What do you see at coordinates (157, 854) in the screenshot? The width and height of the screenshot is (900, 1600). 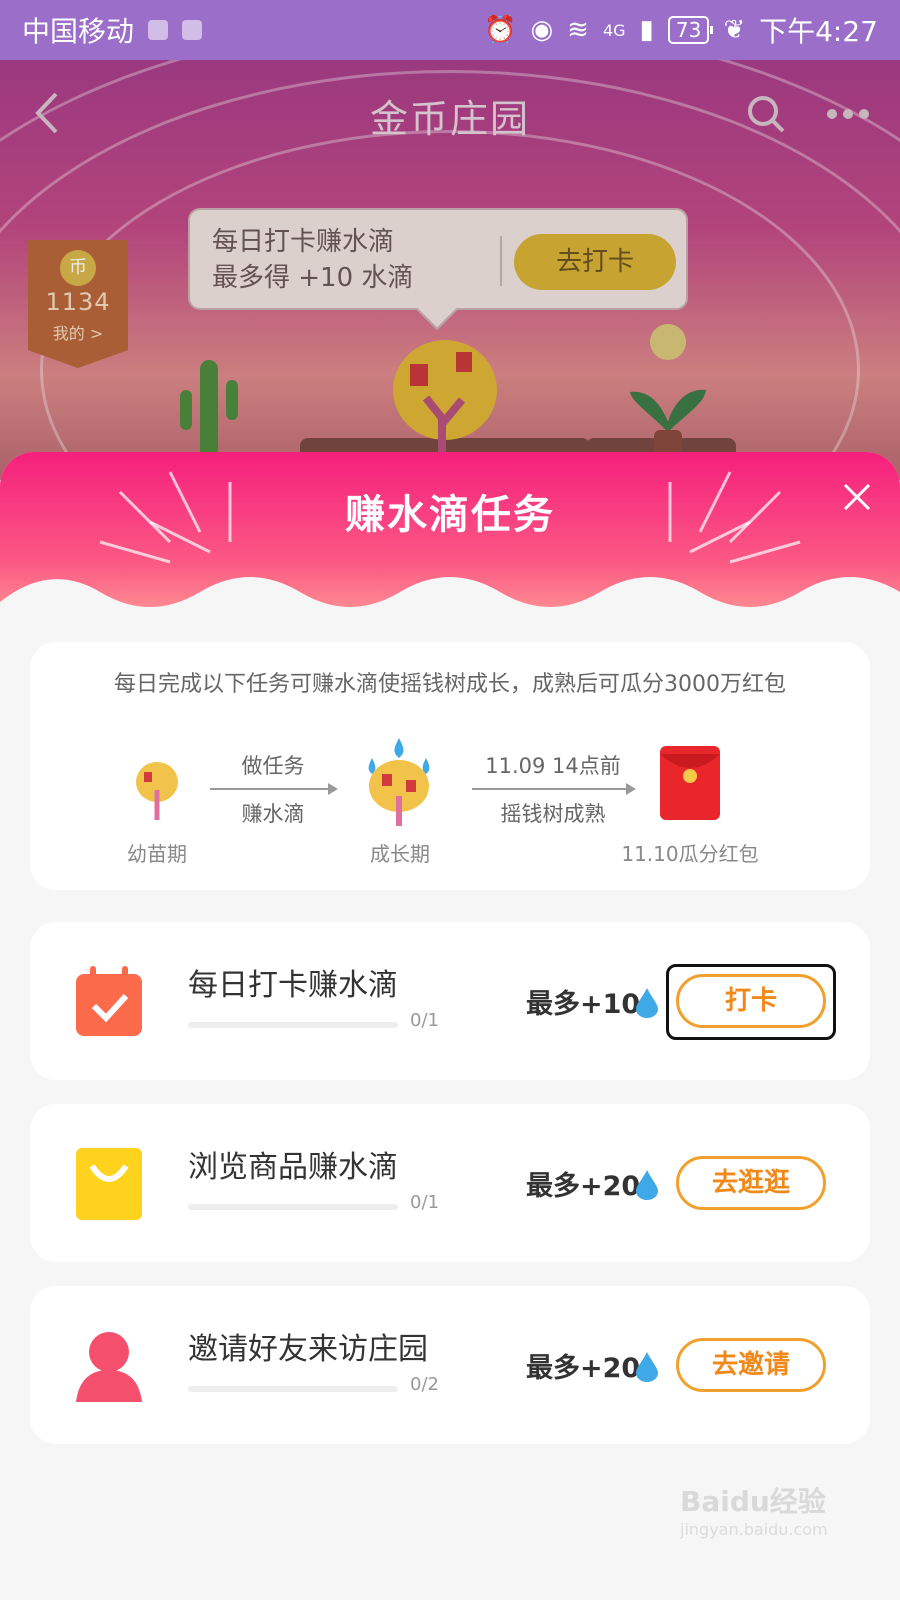 I see `stage-label: 幼苗期` at bounding box center [157, 854].